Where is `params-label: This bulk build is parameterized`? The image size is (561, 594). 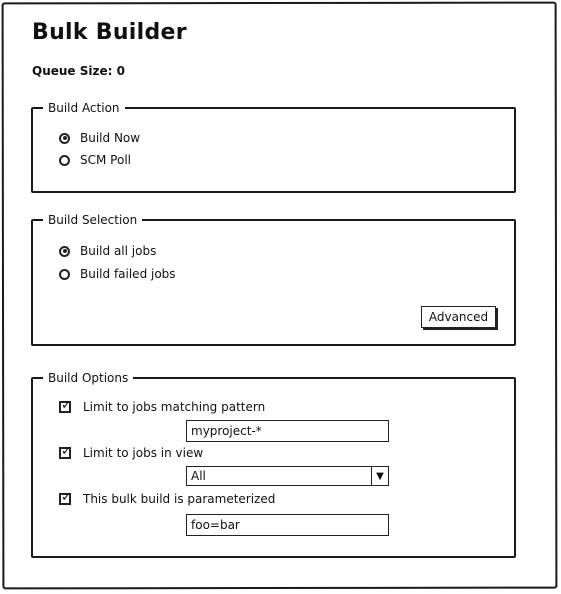
params-label: This bulk build is parameterized is located at coordinates (179, 499).